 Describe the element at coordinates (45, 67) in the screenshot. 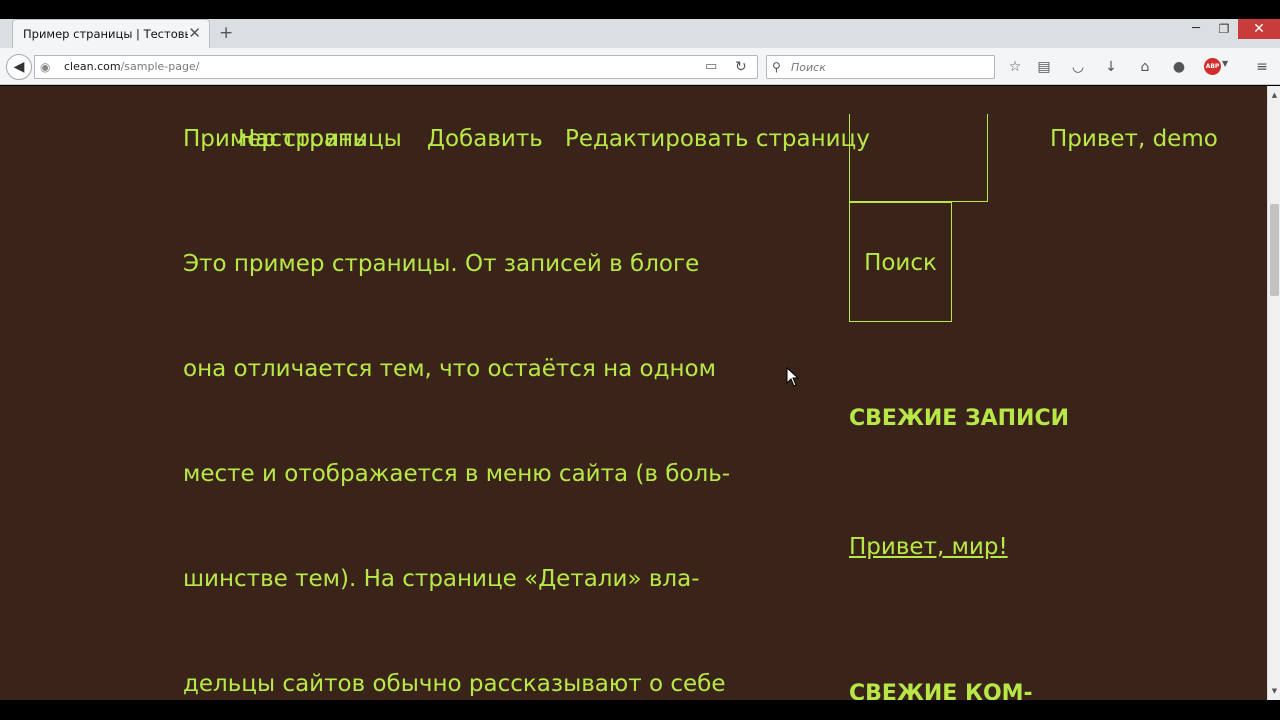

I see `site-info-icon: ◉` at that location.